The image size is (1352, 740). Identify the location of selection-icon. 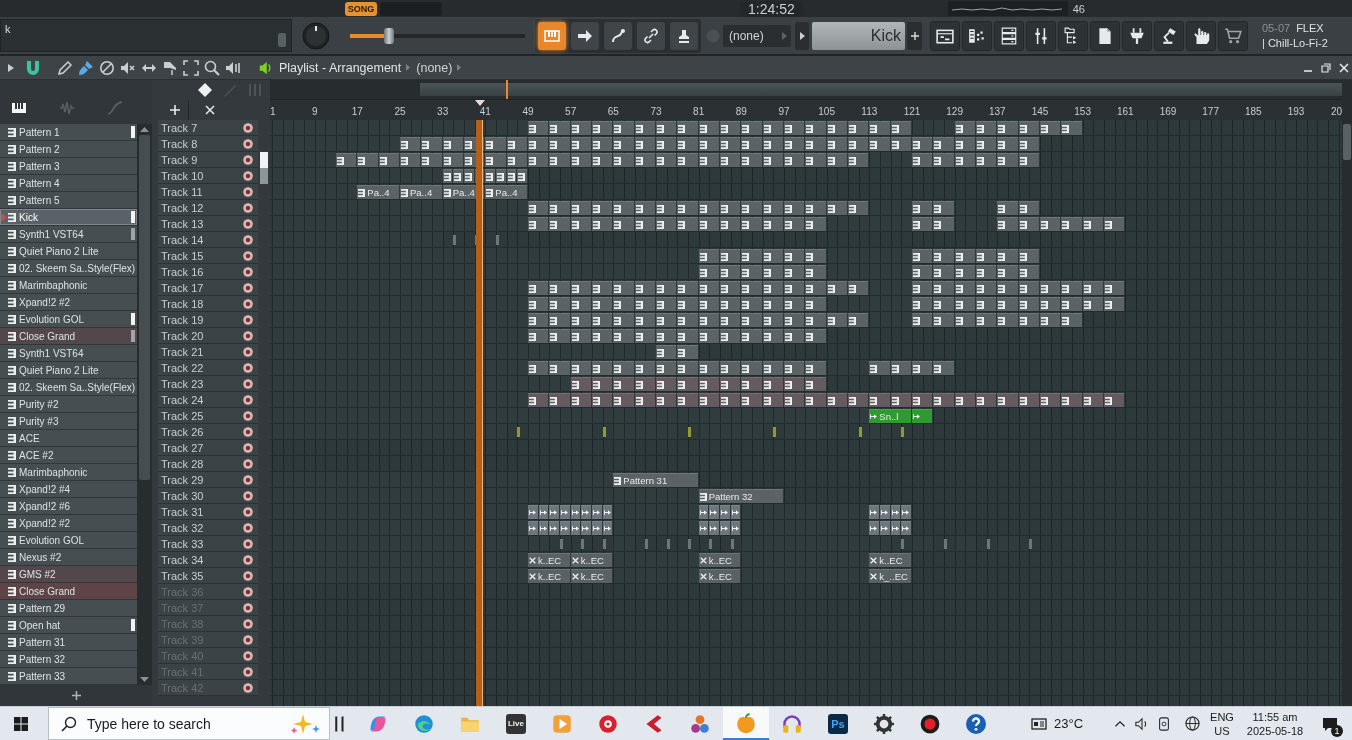
(191, 67).